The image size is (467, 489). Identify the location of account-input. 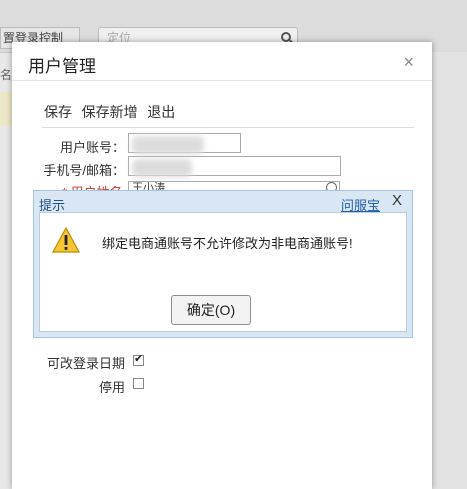
(184, 143).